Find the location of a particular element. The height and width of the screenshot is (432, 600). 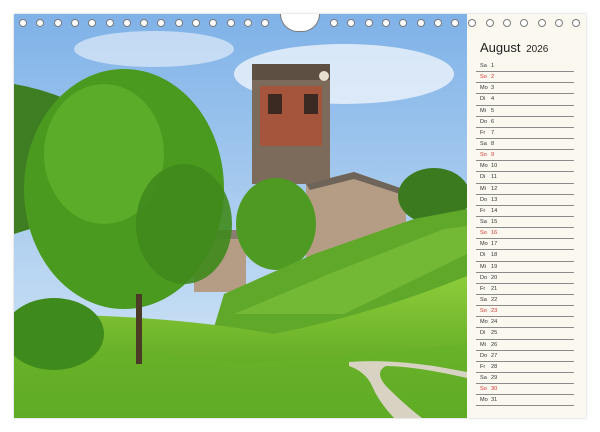

day-row: Fr 7 is located at coordinates (525, 133).